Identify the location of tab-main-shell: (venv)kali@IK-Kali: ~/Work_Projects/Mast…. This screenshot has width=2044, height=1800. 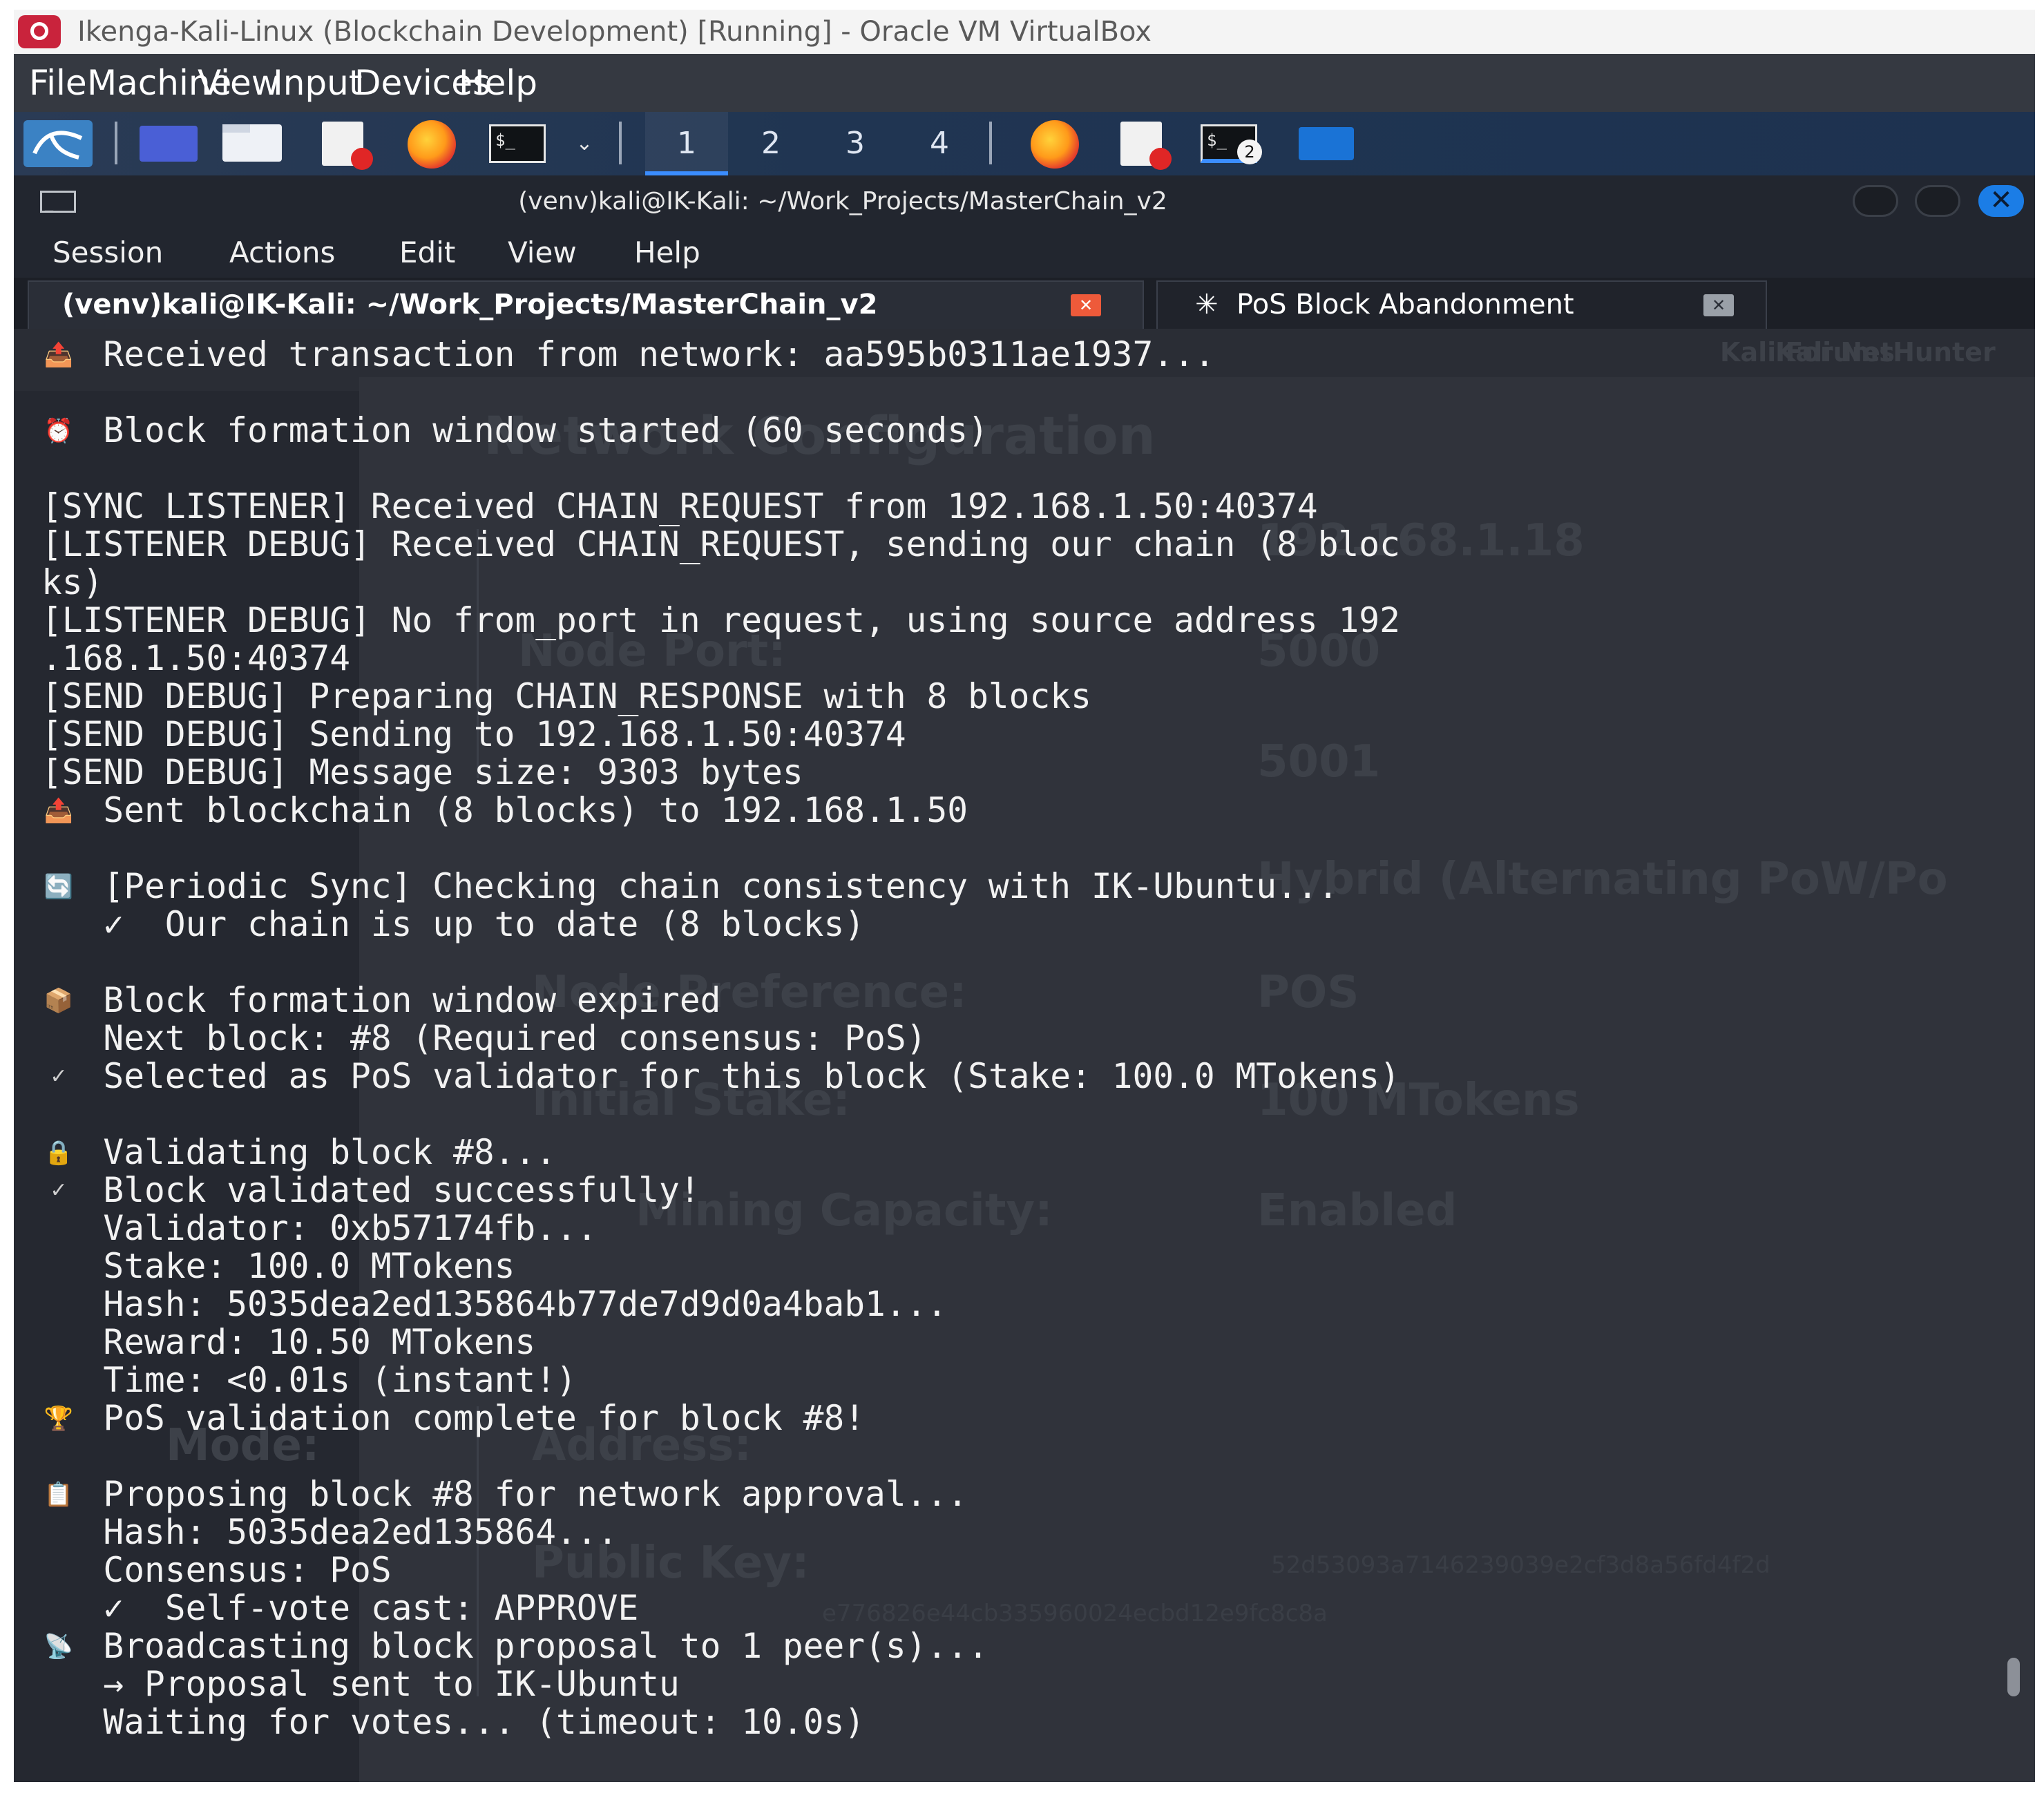
(586, 304).